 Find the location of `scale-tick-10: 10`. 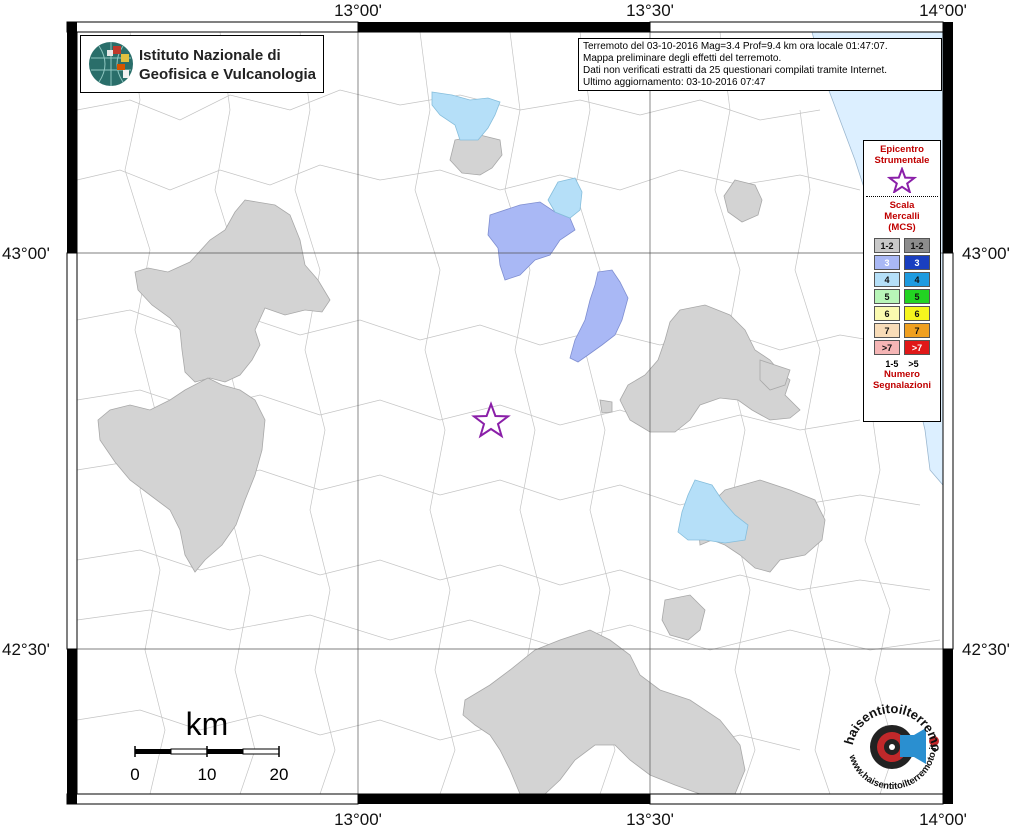

scale-tick-10: 10 is located at coordinates (207, 774).